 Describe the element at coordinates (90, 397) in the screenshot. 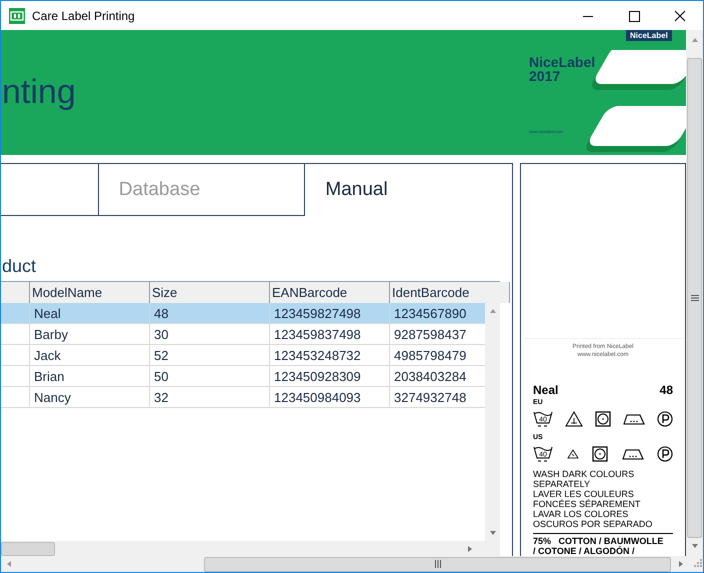

I see `table-cell: Nancy` at that location.